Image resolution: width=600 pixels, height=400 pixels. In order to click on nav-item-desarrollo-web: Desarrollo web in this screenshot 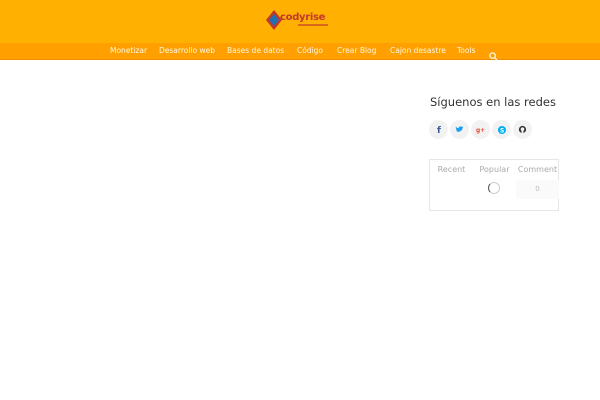, I will do `click(187, 50)`.